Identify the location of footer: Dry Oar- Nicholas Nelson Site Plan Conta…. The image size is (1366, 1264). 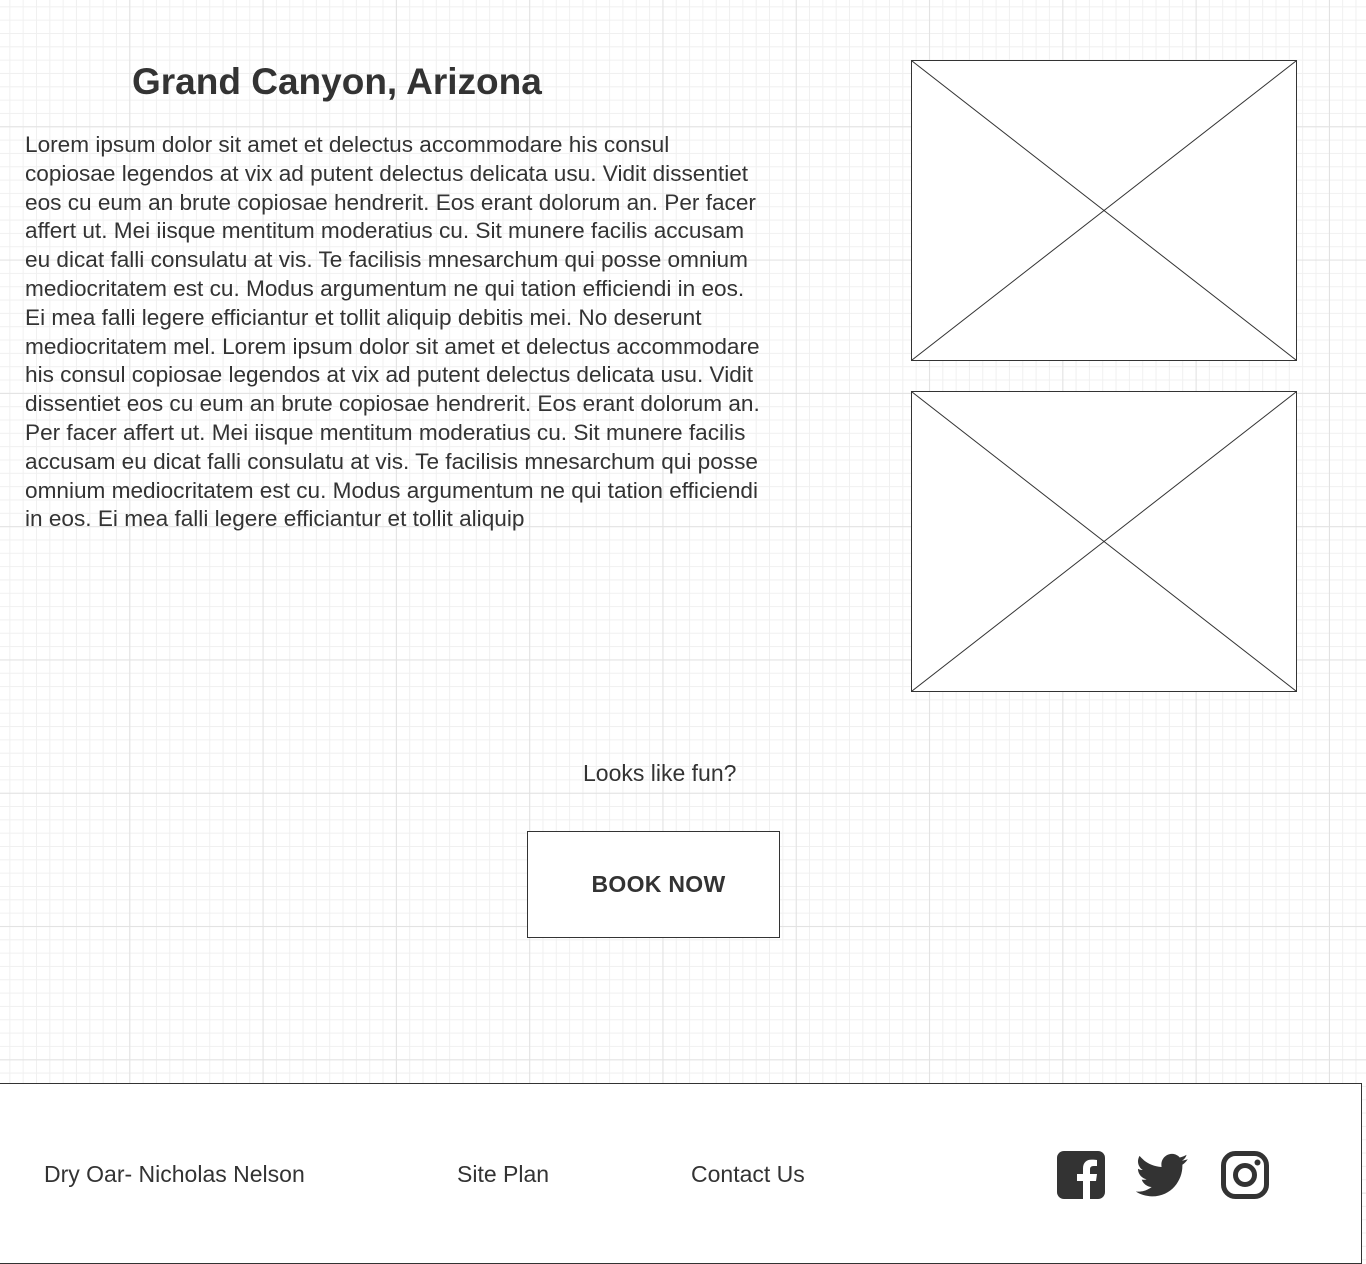
(681, 1173).